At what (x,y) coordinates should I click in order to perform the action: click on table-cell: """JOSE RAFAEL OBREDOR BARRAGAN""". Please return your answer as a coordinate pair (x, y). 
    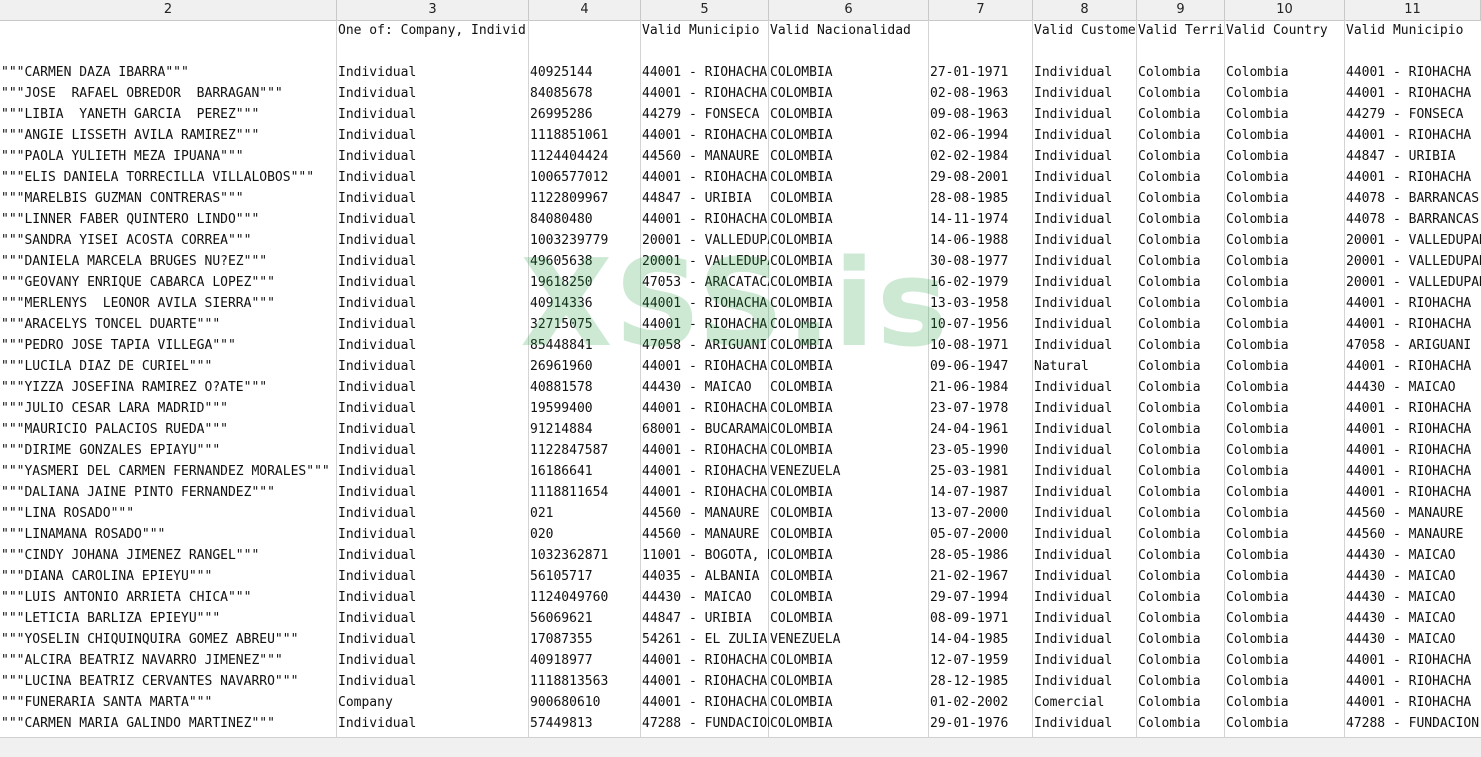
    Looking at the image, I should click on (168, 93).